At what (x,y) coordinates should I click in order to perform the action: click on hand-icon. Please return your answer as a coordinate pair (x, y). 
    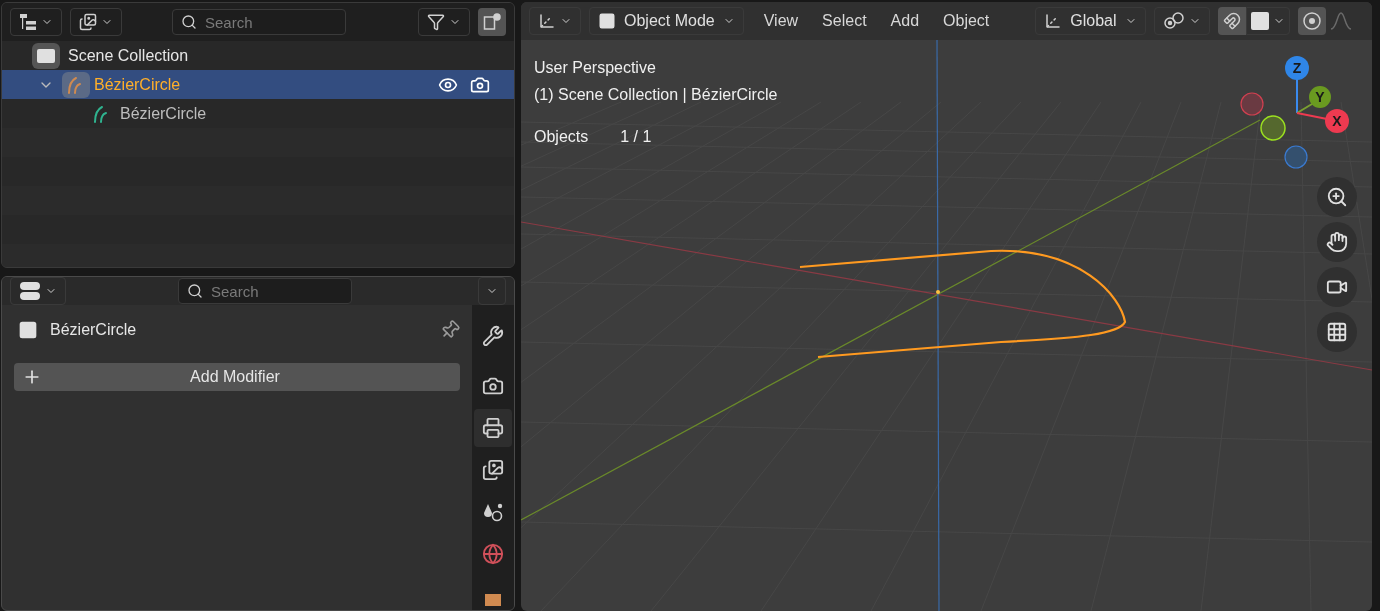
    Looking at the image, I should click on (1337, 242).